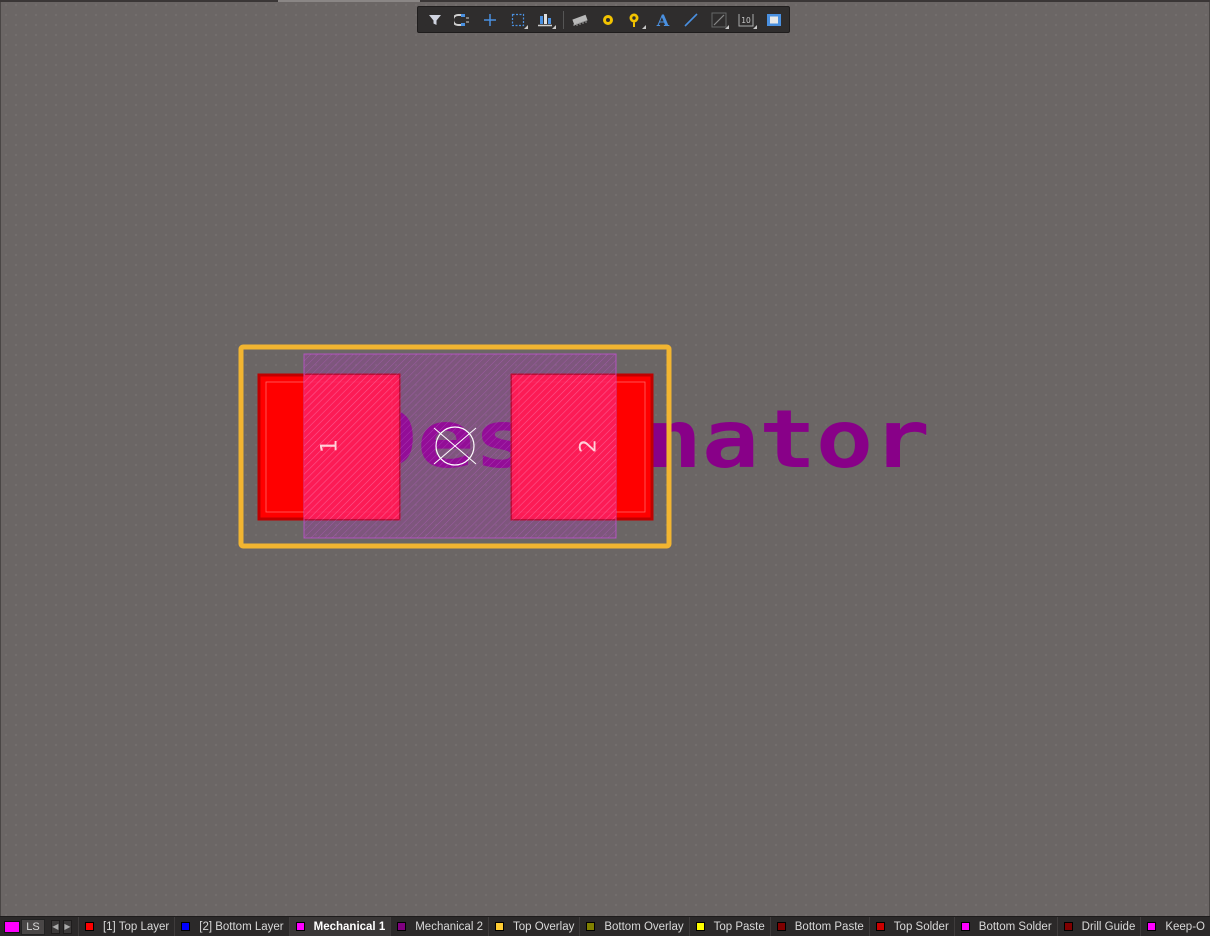  Describe the element at coordinates (564, 19) in the screenshot. I see `toolbar-separator` at that location.